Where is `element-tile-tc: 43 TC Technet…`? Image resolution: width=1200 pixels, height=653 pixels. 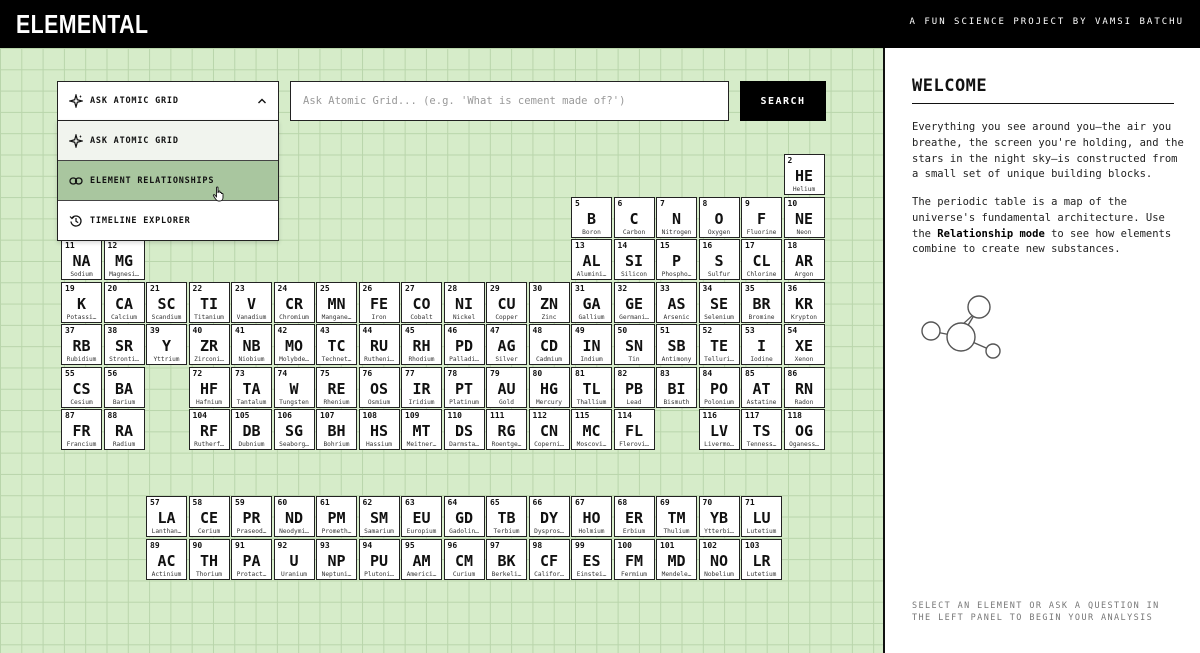
element-tile-tc: 43 TC Technet… is located at coordinates (336, 344).